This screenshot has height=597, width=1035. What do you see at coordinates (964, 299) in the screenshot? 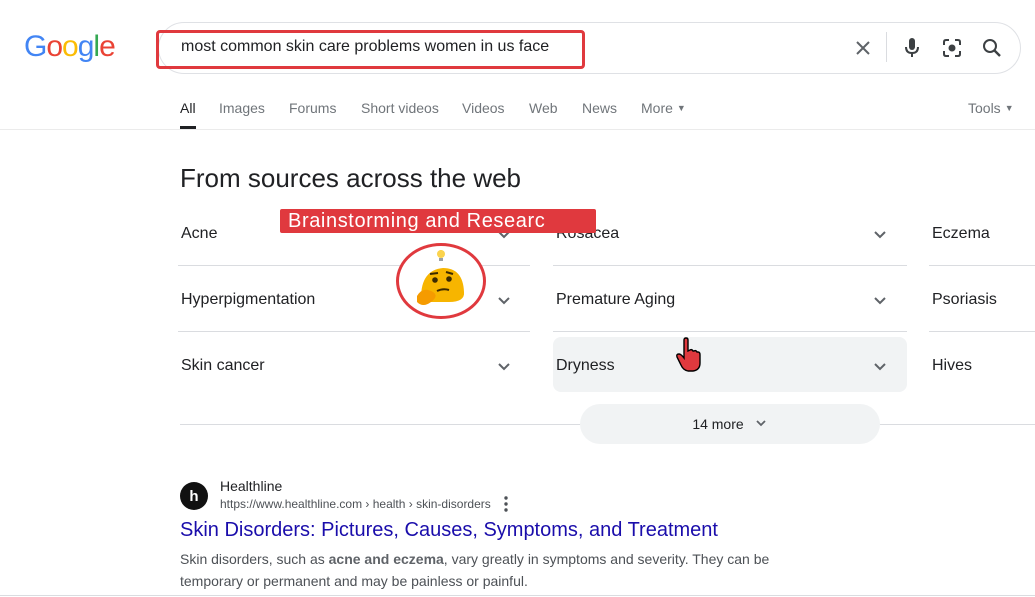
I see `topic-label: Psoriasis` at bounding box center [964, 299].